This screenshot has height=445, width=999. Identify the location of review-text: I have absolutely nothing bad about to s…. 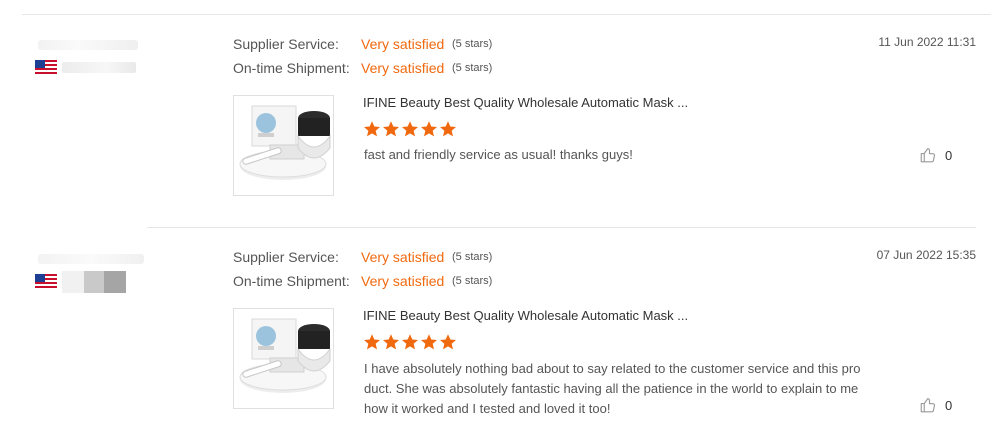
(612, 388).